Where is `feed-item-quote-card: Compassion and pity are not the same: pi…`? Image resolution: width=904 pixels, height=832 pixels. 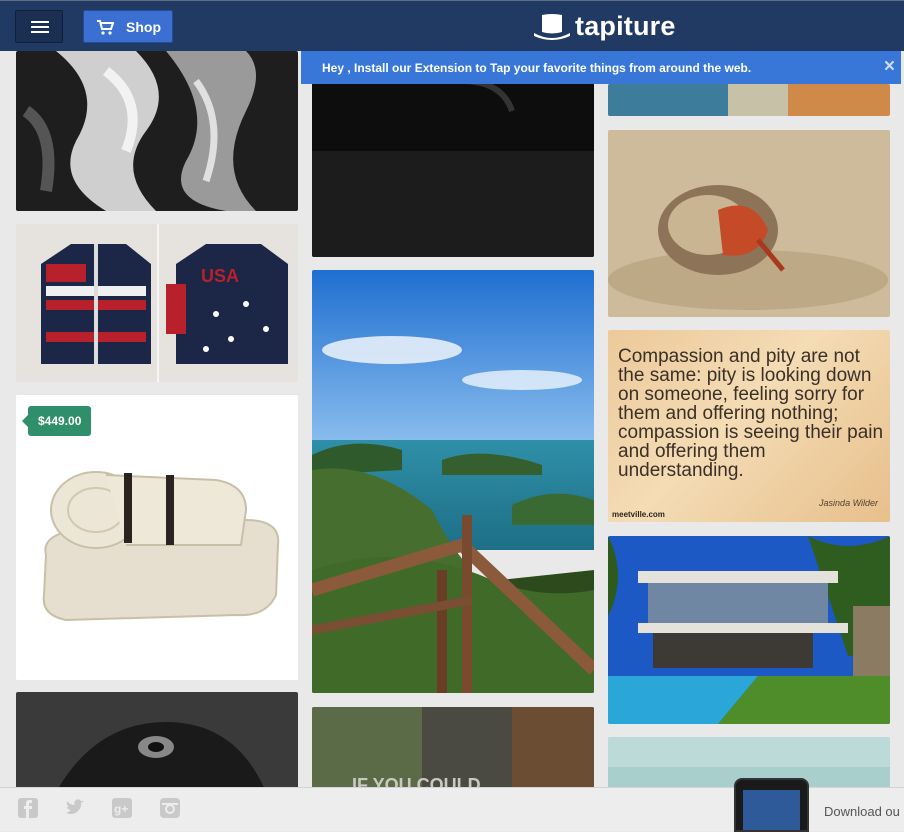 feed-item-quote-card: Compassion and pity are not the same: pi… is located at coordinates (749, 426).